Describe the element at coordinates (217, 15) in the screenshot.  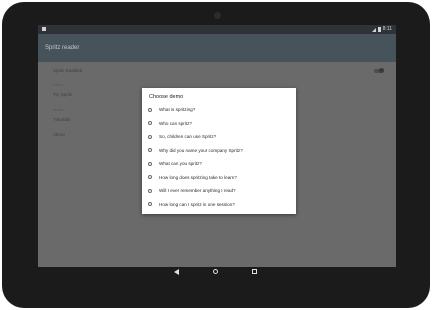
I see `camera-icon` at that location.